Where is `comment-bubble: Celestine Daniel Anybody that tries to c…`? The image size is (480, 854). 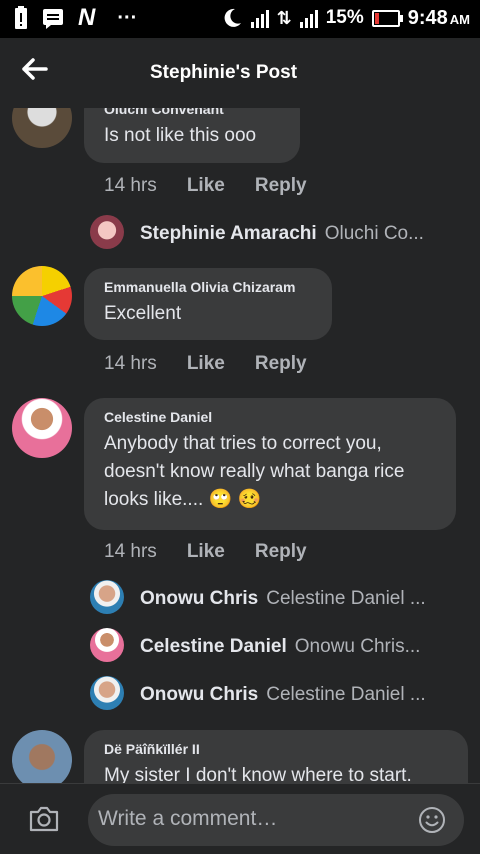 comment-bubble: Celestine Daniel Anybody that tries to c… is located at coordinates (270, 464).